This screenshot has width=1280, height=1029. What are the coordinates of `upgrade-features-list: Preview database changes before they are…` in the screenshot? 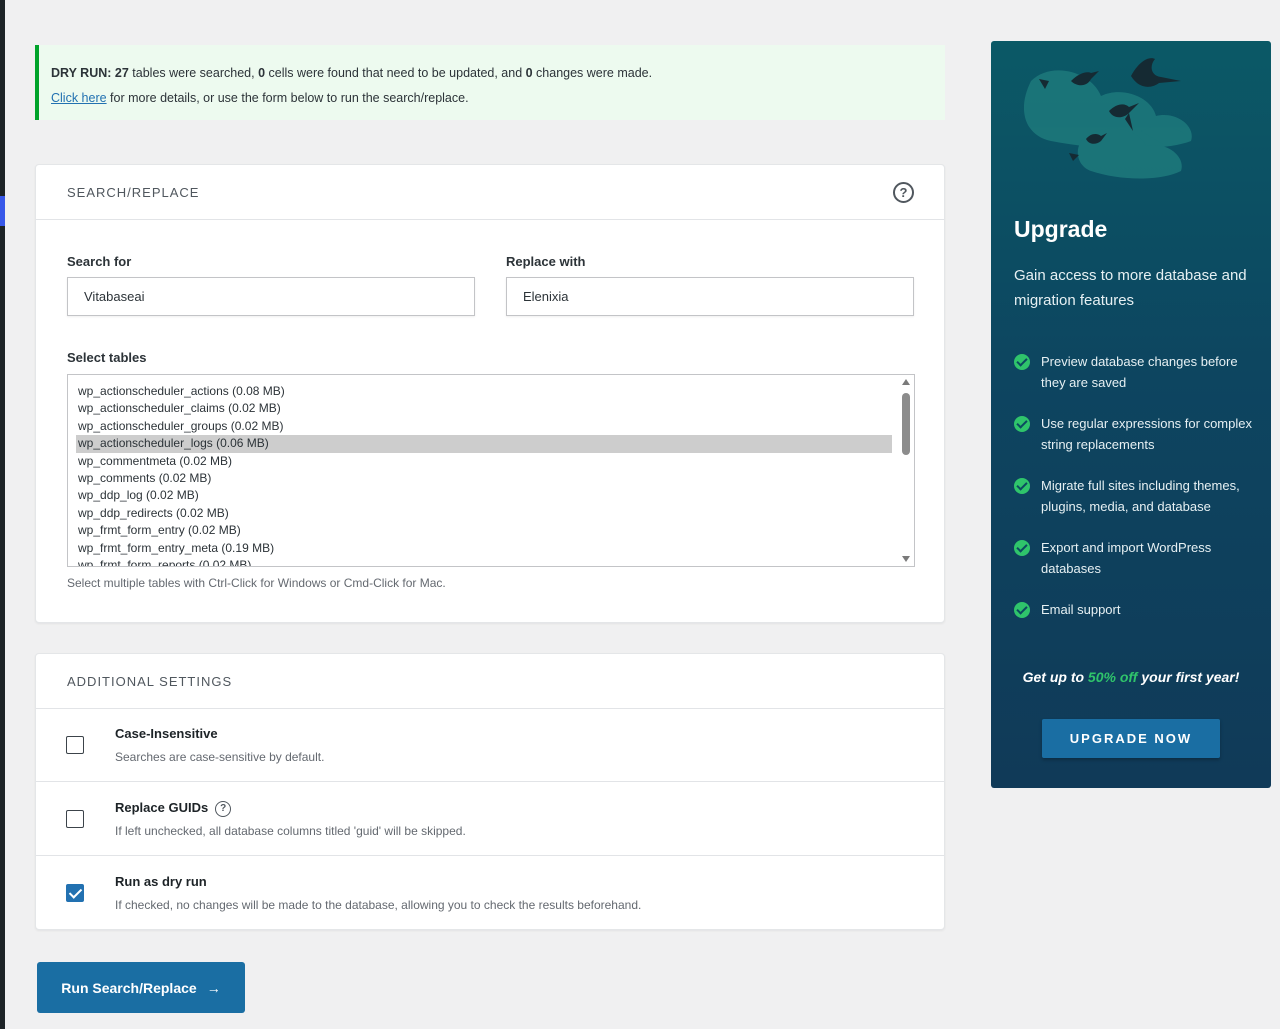 It's located at (1134, 495).